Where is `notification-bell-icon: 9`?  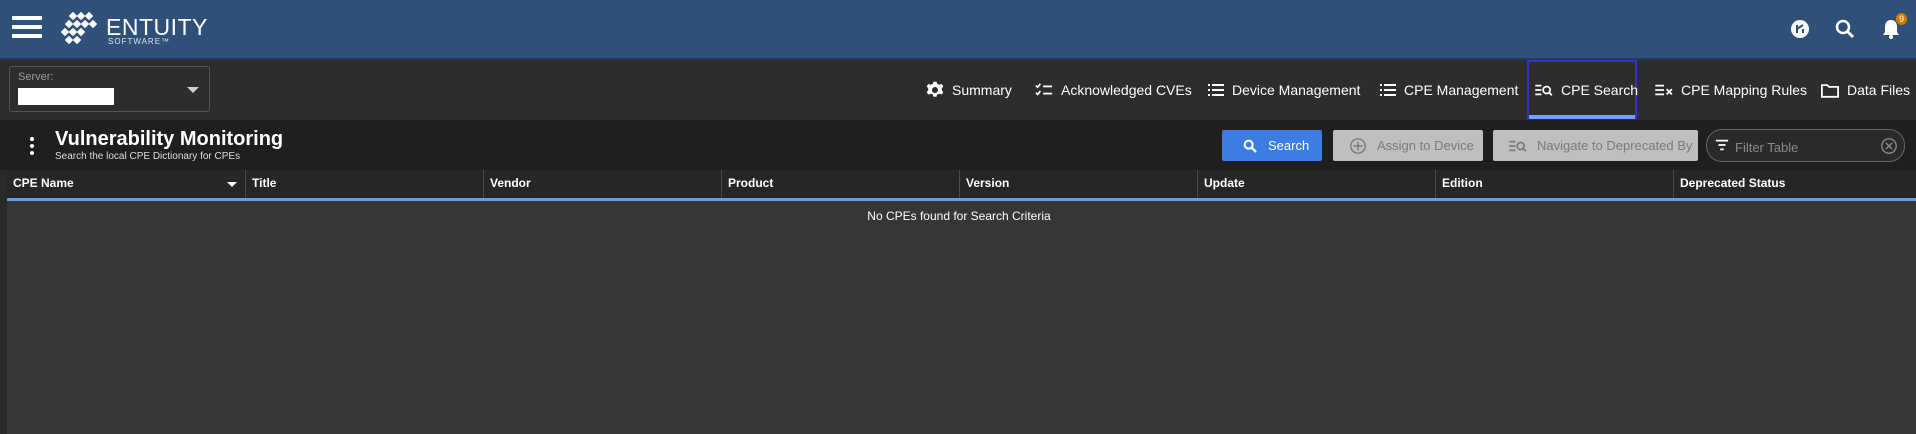
notification-bell-icon: 9 is located at coordinates (1893, 27).